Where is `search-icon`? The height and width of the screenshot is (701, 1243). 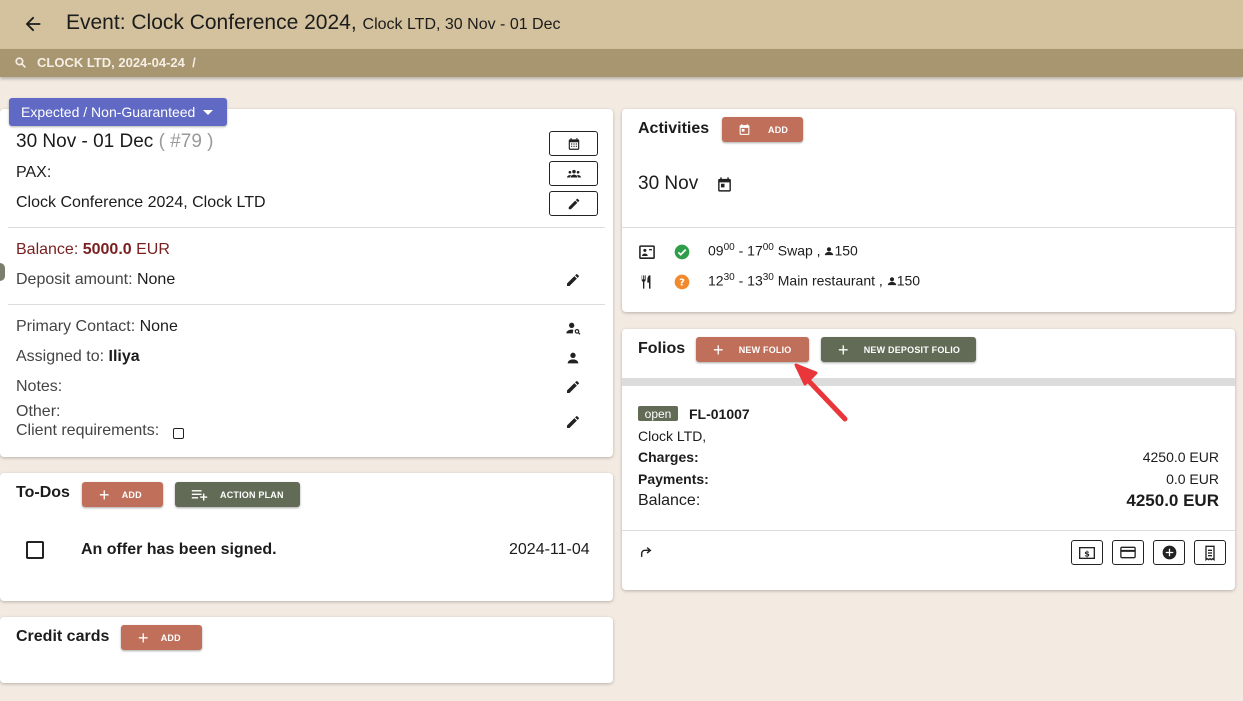 search-icon is located at coordinates (20, 62).